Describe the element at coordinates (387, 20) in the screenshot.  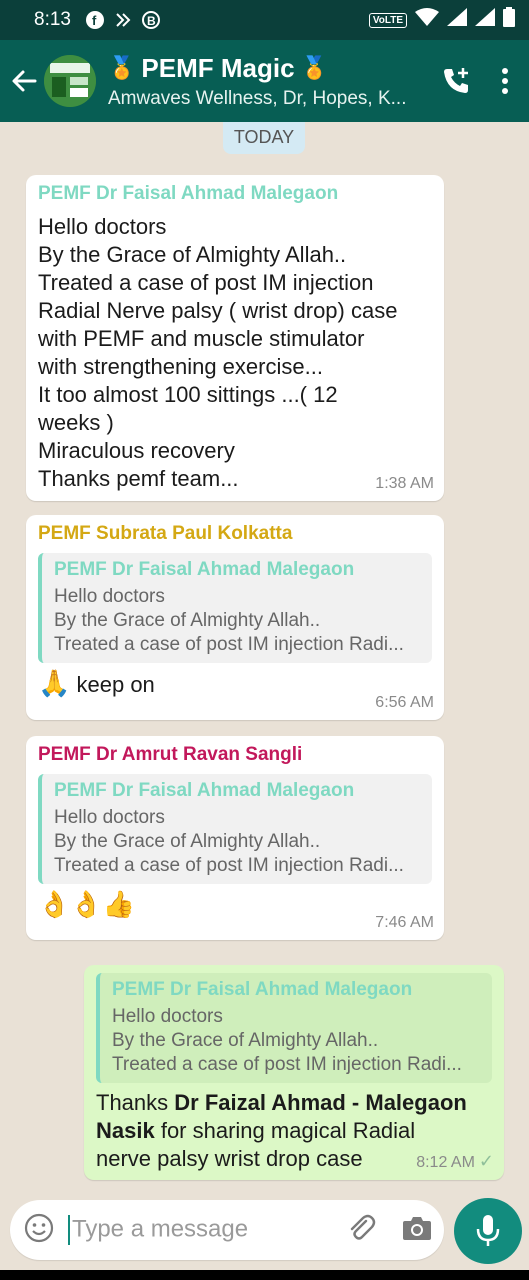
I see `volte-badge: VoLTE` at that location.